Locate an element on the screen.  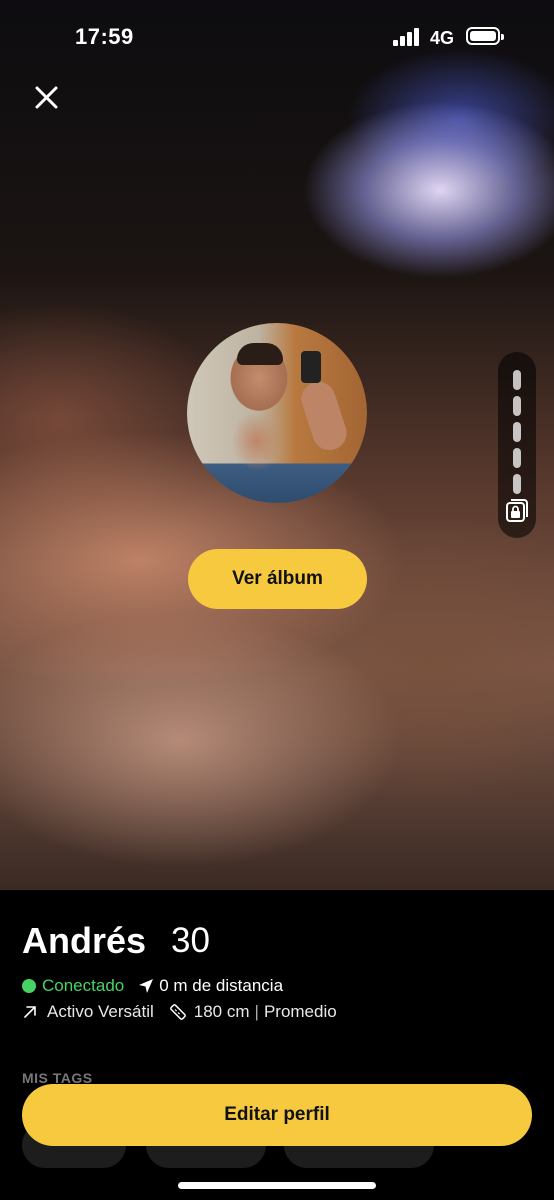
close-icon is located at coordinates (46, 97).